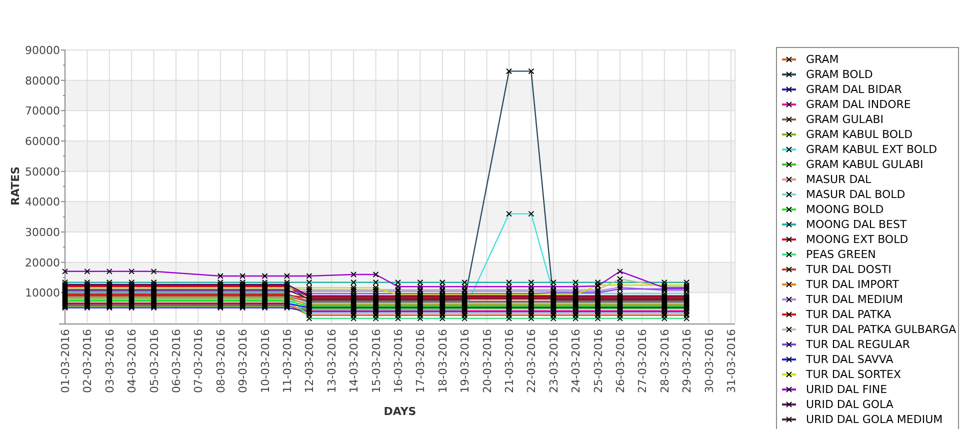 This screenshot has height=429, width=975. I want to click on x-tick-label: 13-03-2016, so click(331, 361).